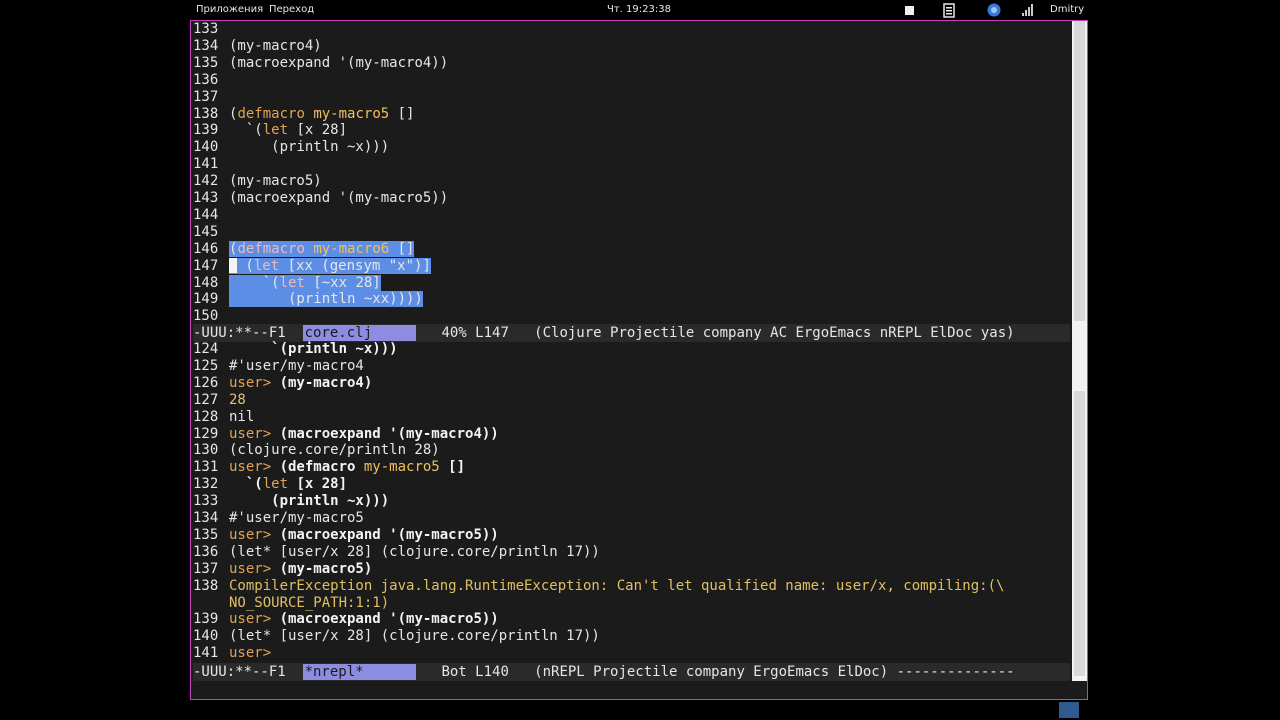 This screenshot has width=1280, height=720. What do you see at coordinates (322, 248) in the screenshot?
I see `line-code: (defmacro my-macro6 []` at bounding box center [322, 248].